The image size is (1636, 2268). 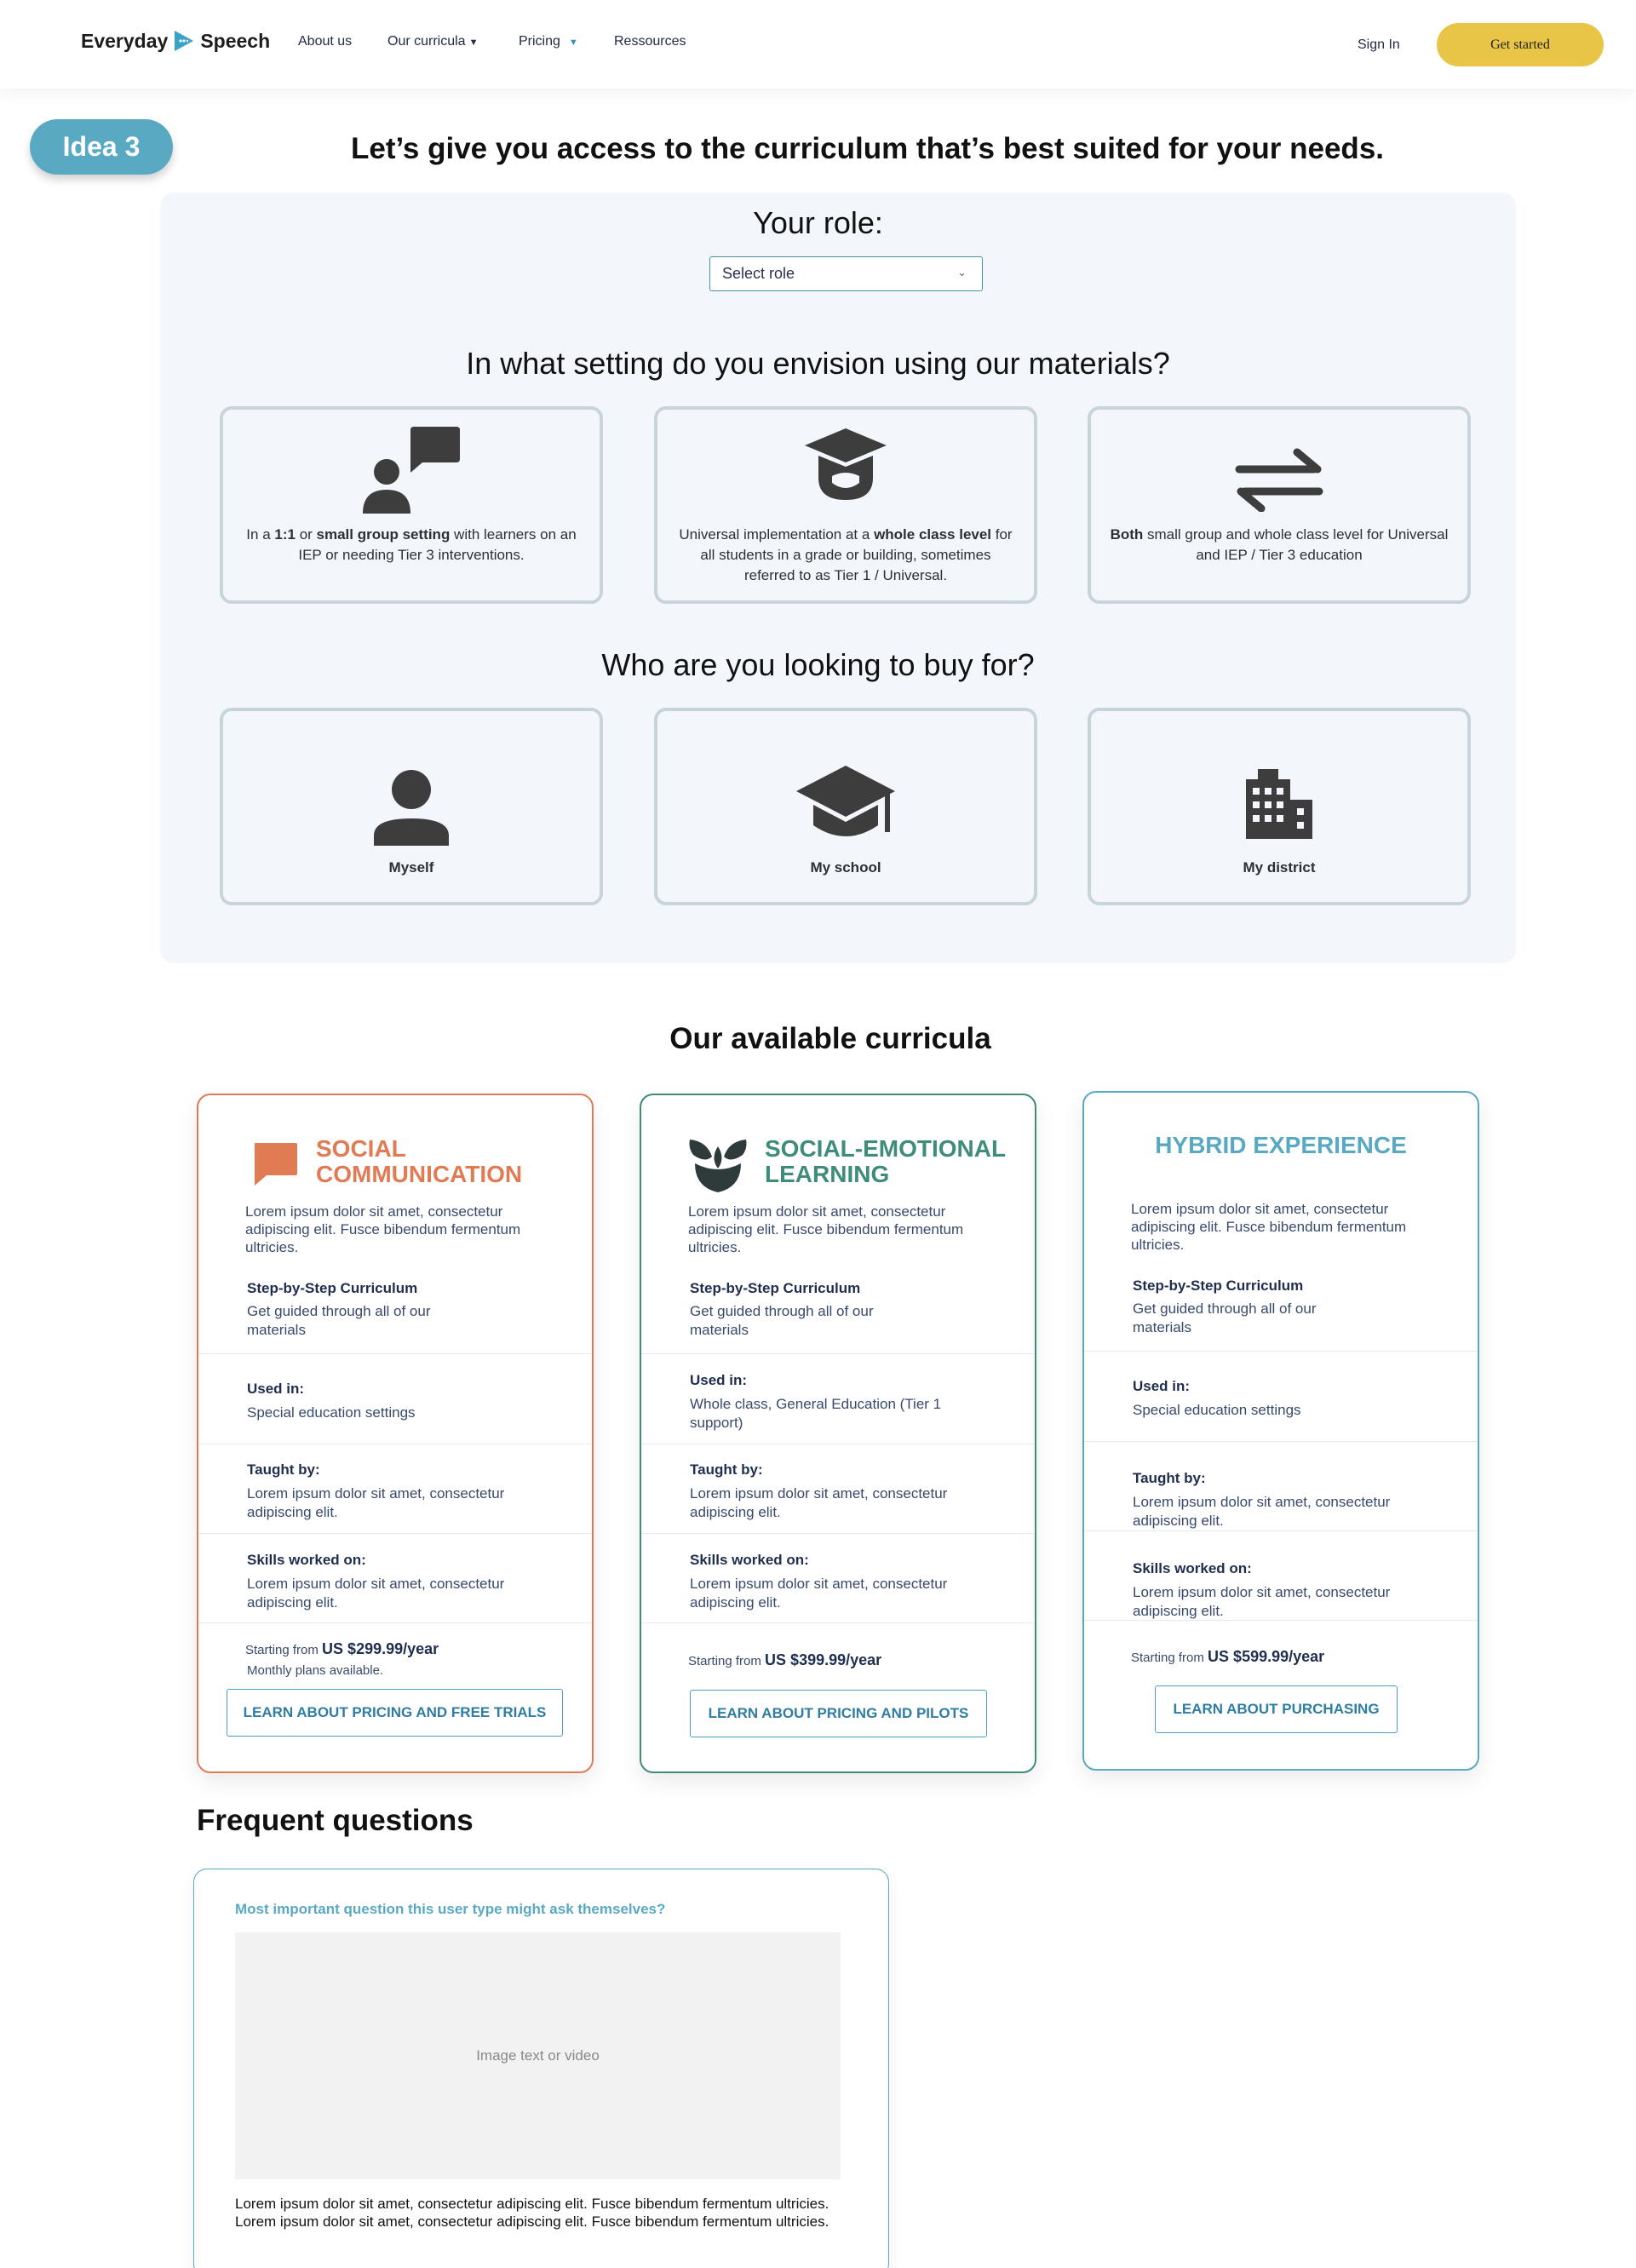 I want to click on role-title: Your role:, so click(x=818, y=222).